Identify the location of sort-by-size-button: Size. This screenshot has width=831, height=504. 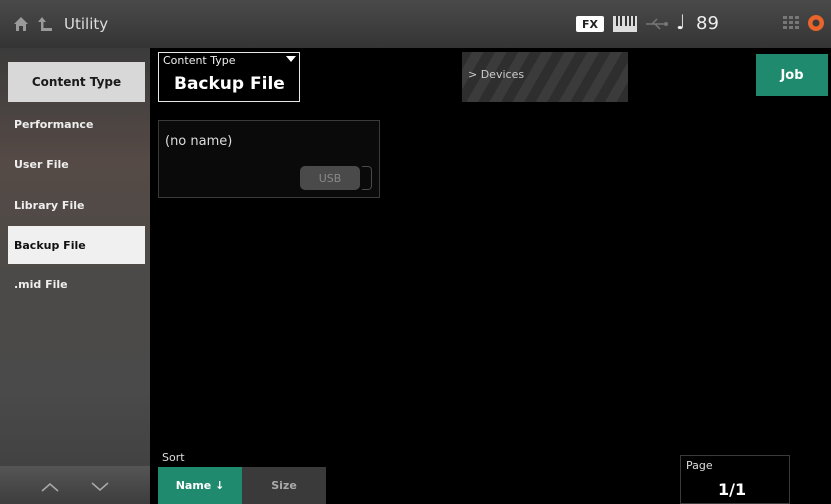
(284, 485).